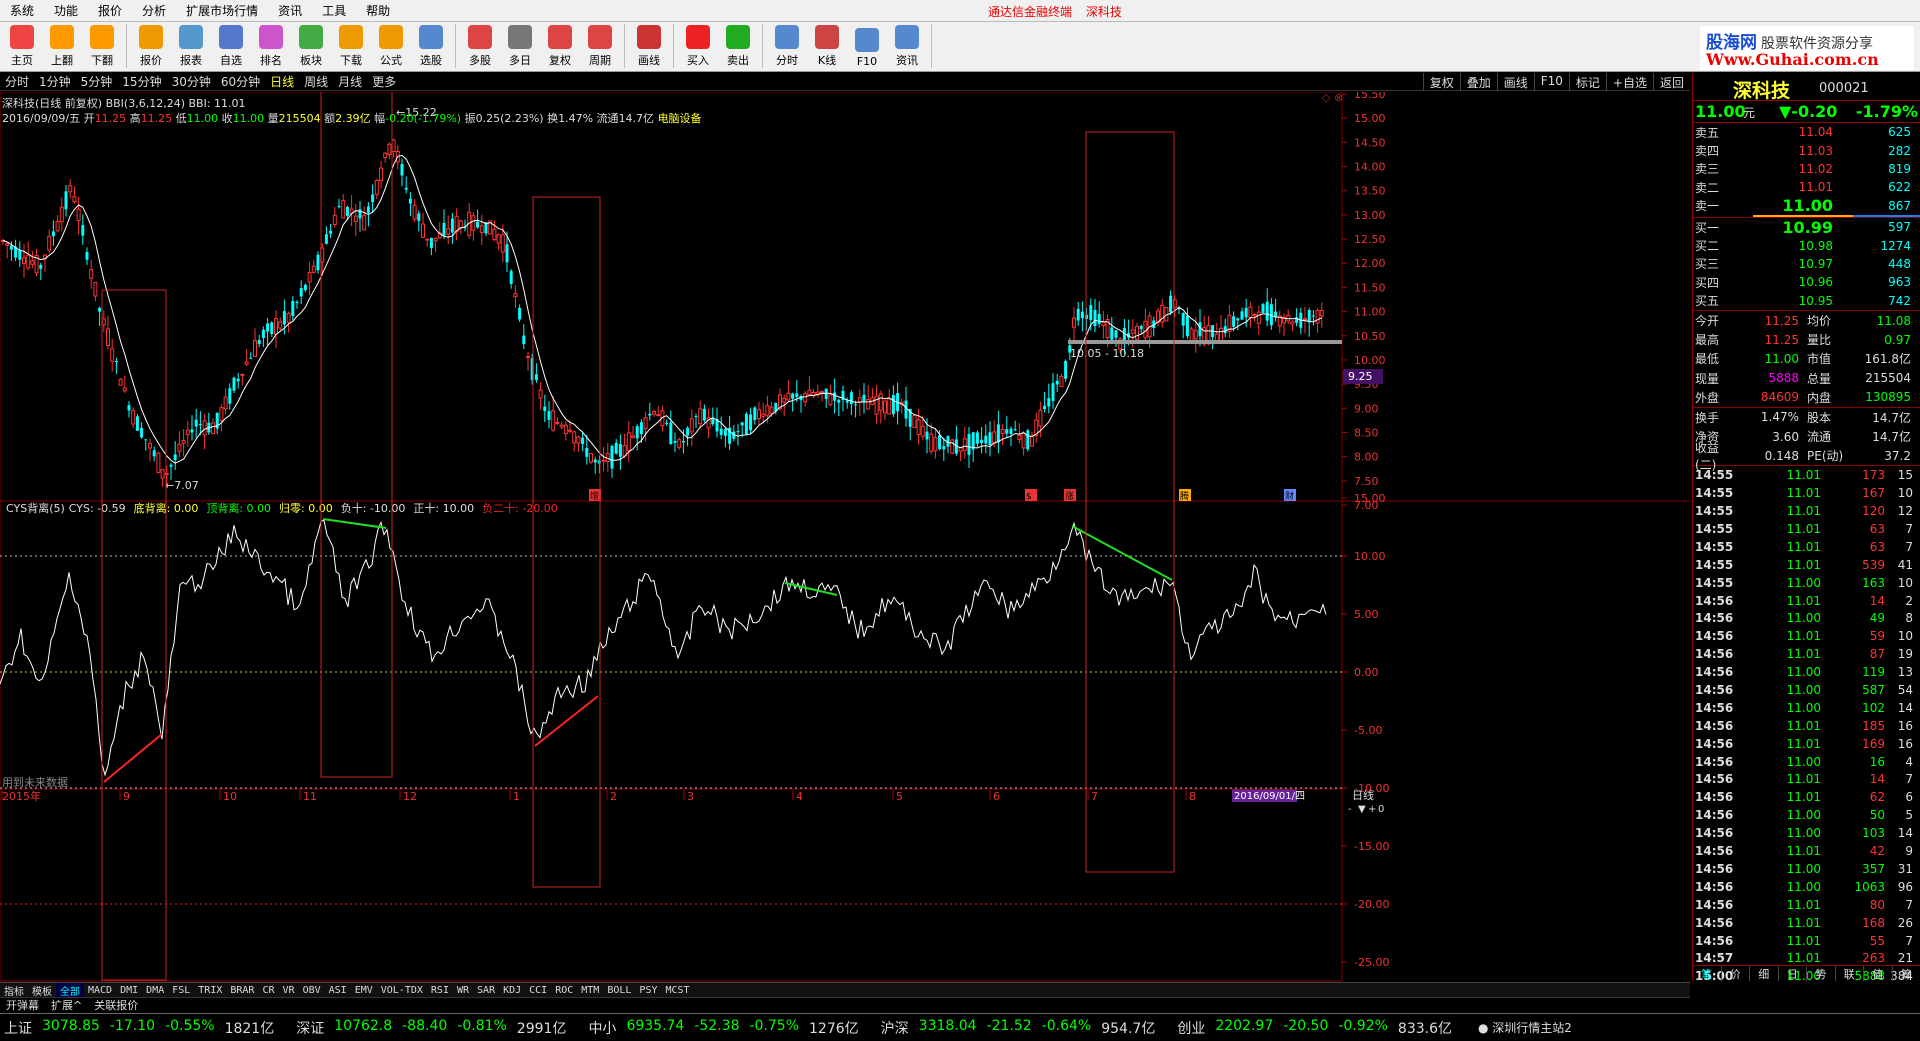  I want to click on indicator-tab-6: FSL, so click(181, 990).